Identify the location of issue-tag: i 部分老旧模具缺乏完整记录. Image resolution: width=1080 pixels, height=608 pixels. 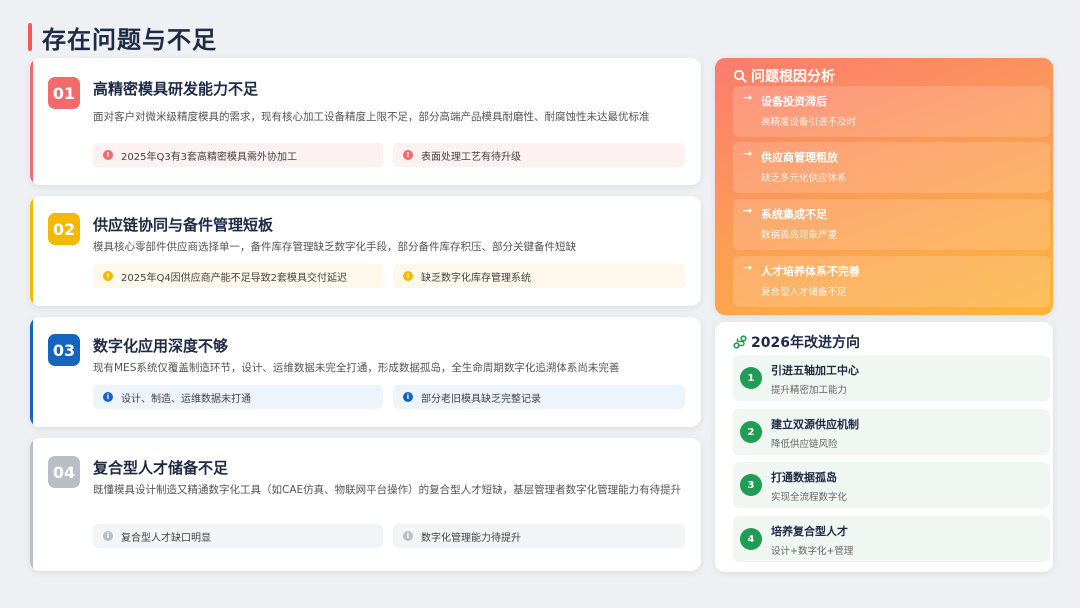
(539, 397).